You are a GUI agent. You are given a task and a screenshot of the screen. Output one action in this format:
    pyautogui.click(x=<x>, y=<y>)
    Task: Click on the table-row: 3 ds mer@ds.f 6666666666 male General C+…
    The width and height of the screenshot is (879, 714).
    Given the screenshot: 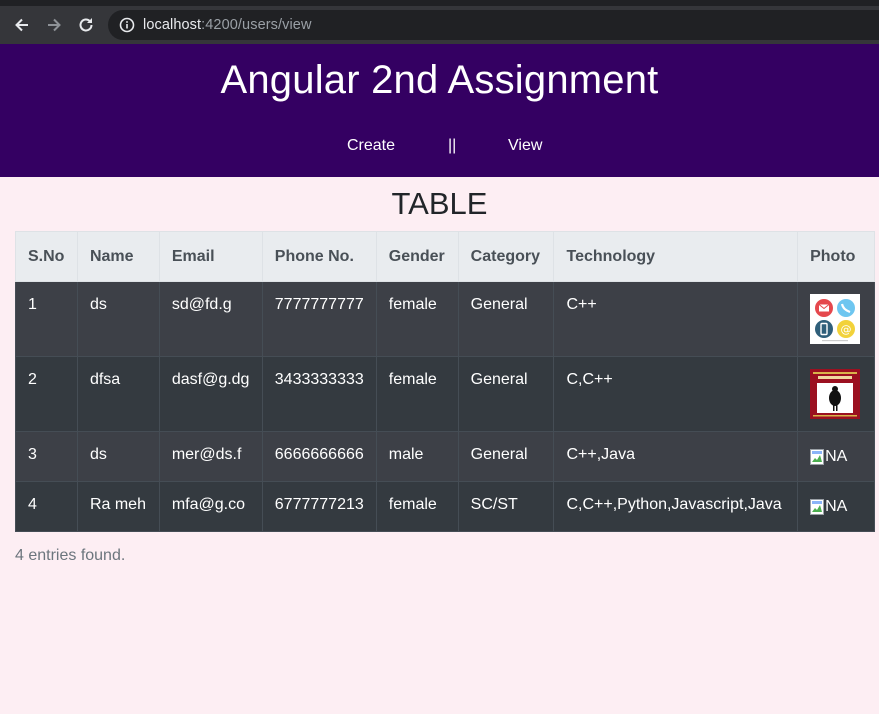 What is the action you would take?
    pyautogui.click(x=445, y=456)
    